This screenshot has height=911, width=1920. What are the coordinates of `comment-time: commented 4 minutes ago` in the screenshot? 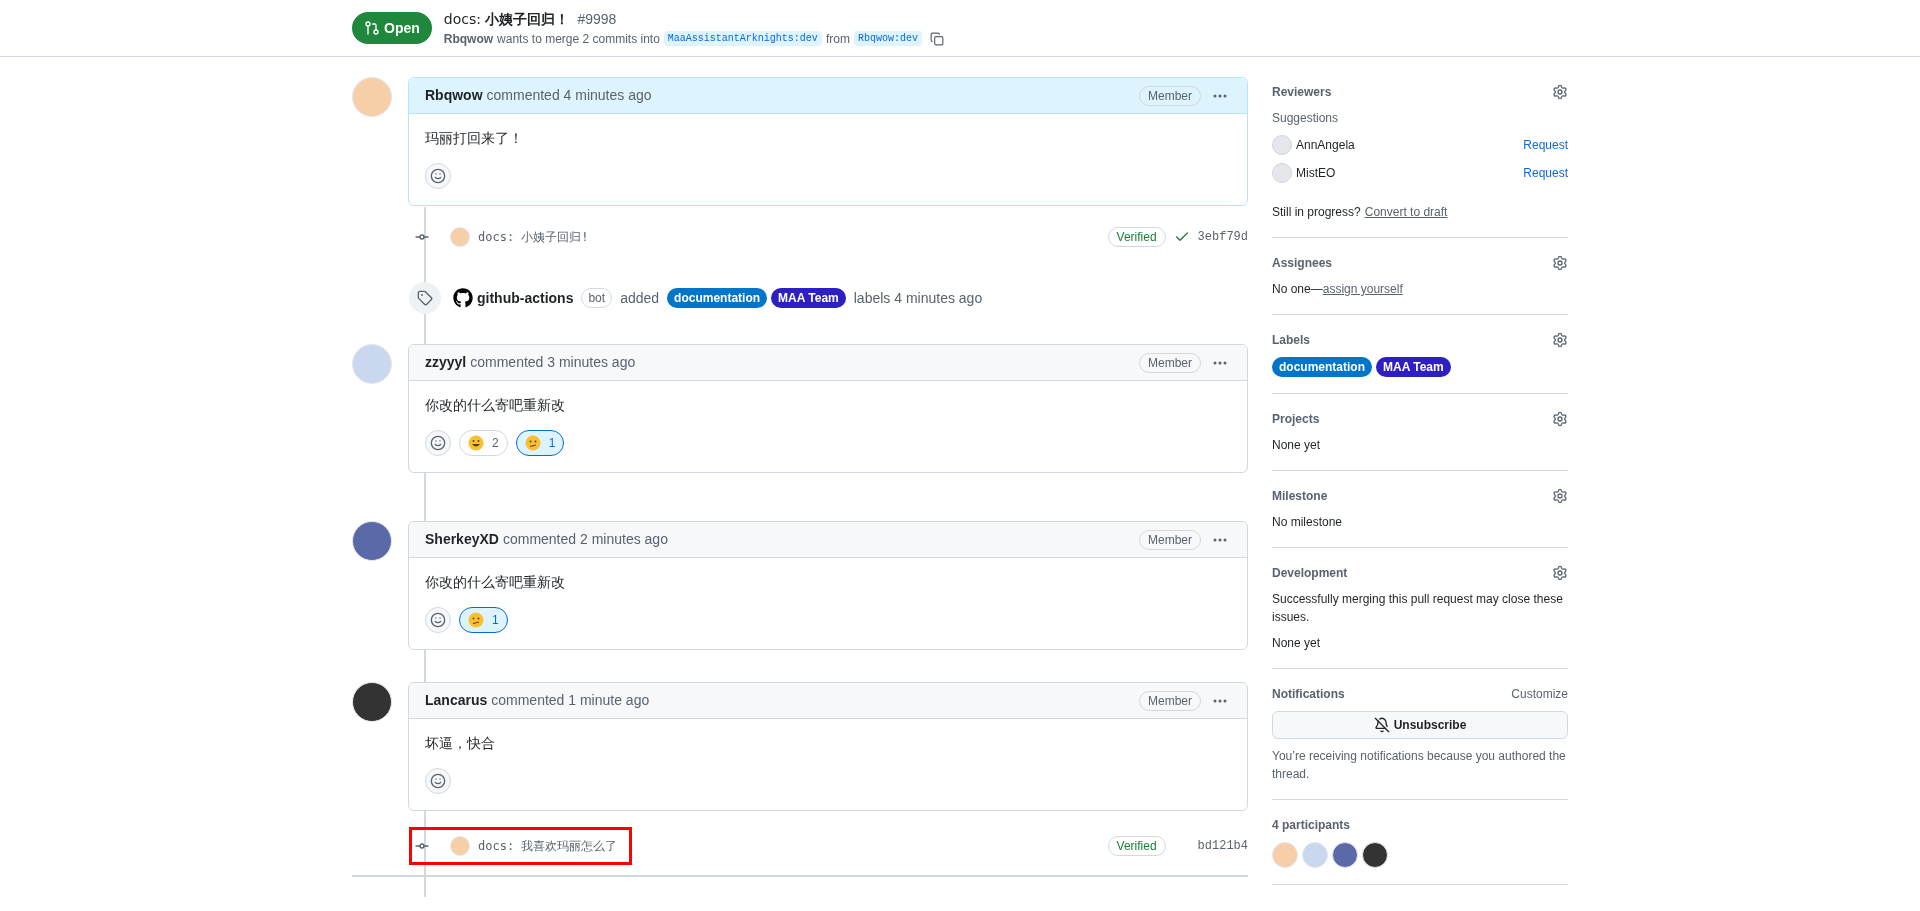 It's located at (569, 95).